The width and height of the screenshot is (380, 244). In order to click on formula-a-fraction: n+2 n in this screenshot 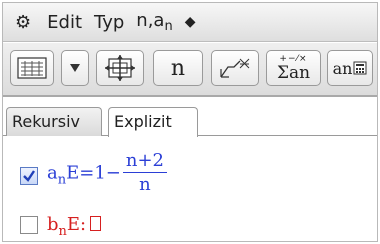, I will do `click(145, 173)`.